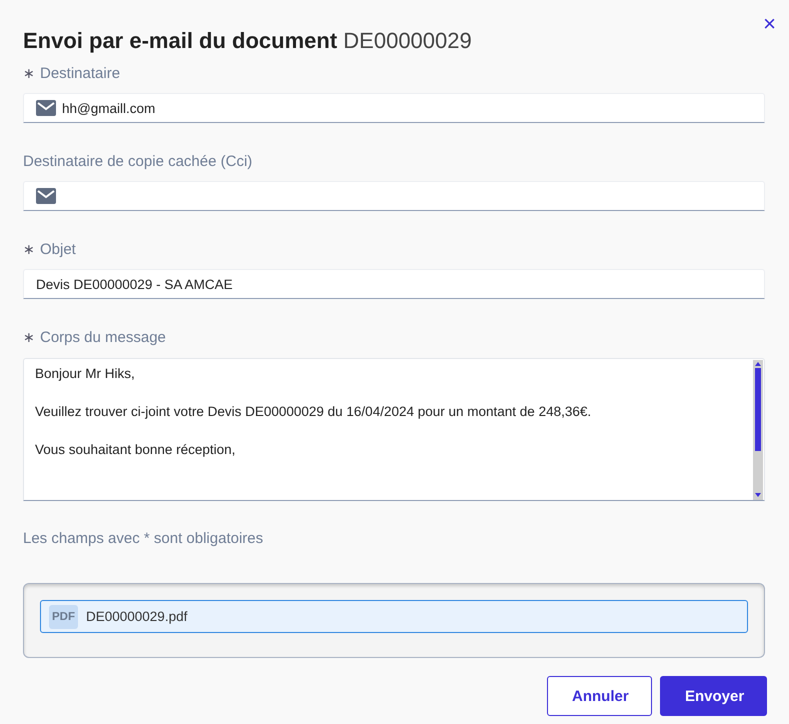  What do you see at coordinates (63, 616) in the screenshot?
I see `file-type-badge: PDF` at bounding box center [63, 616].